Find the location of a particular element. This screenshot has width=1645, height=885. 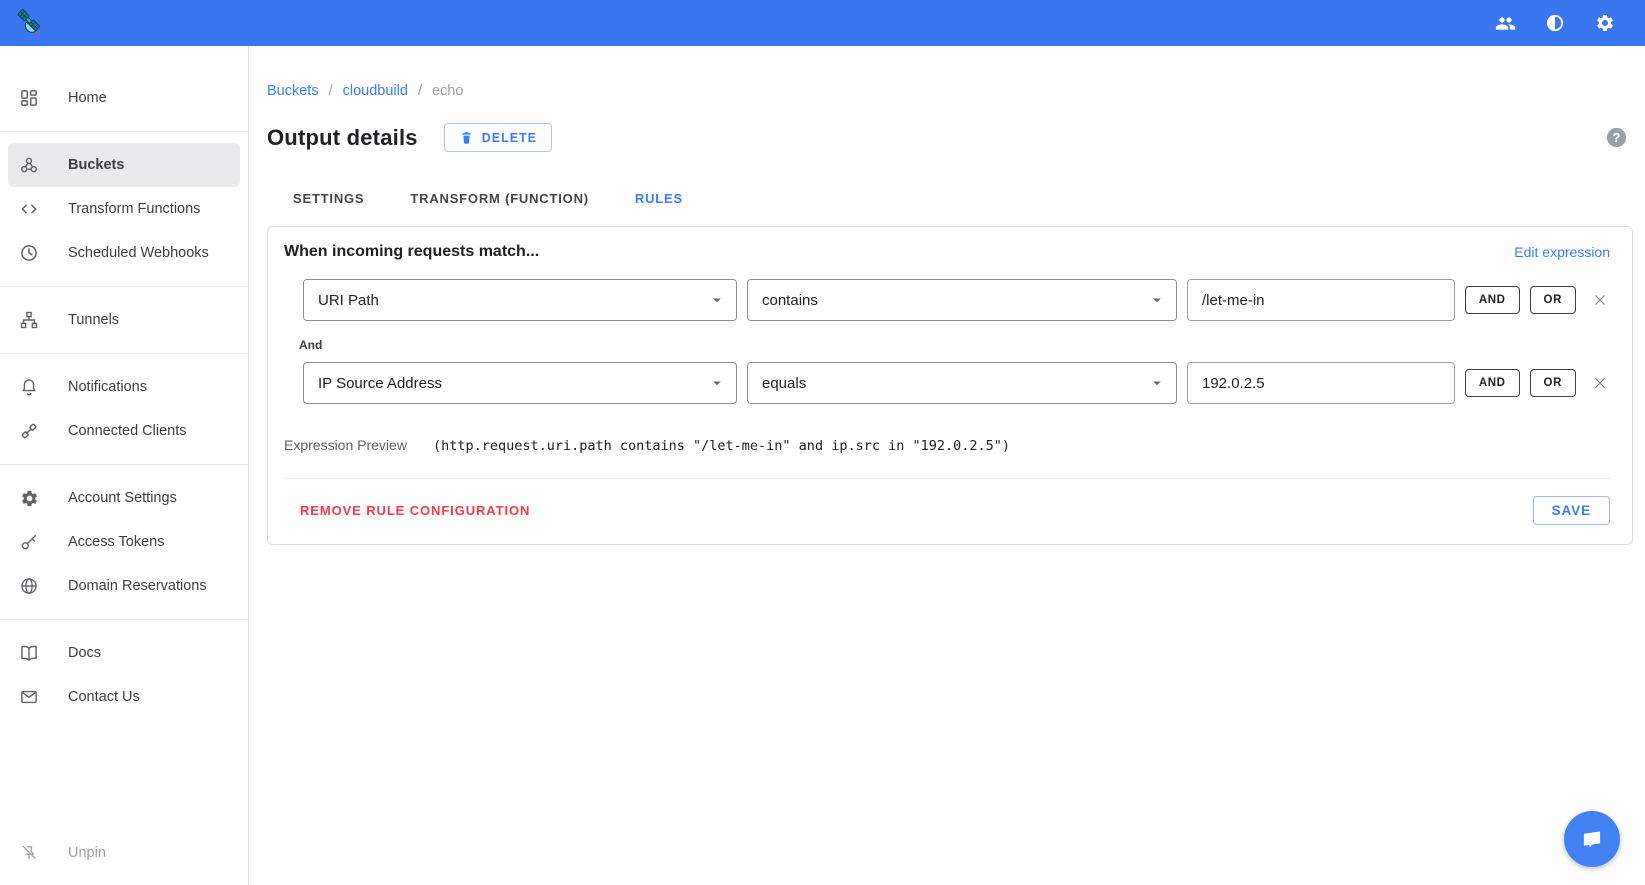

contrast-icon is located at coordinates (1555, 23).